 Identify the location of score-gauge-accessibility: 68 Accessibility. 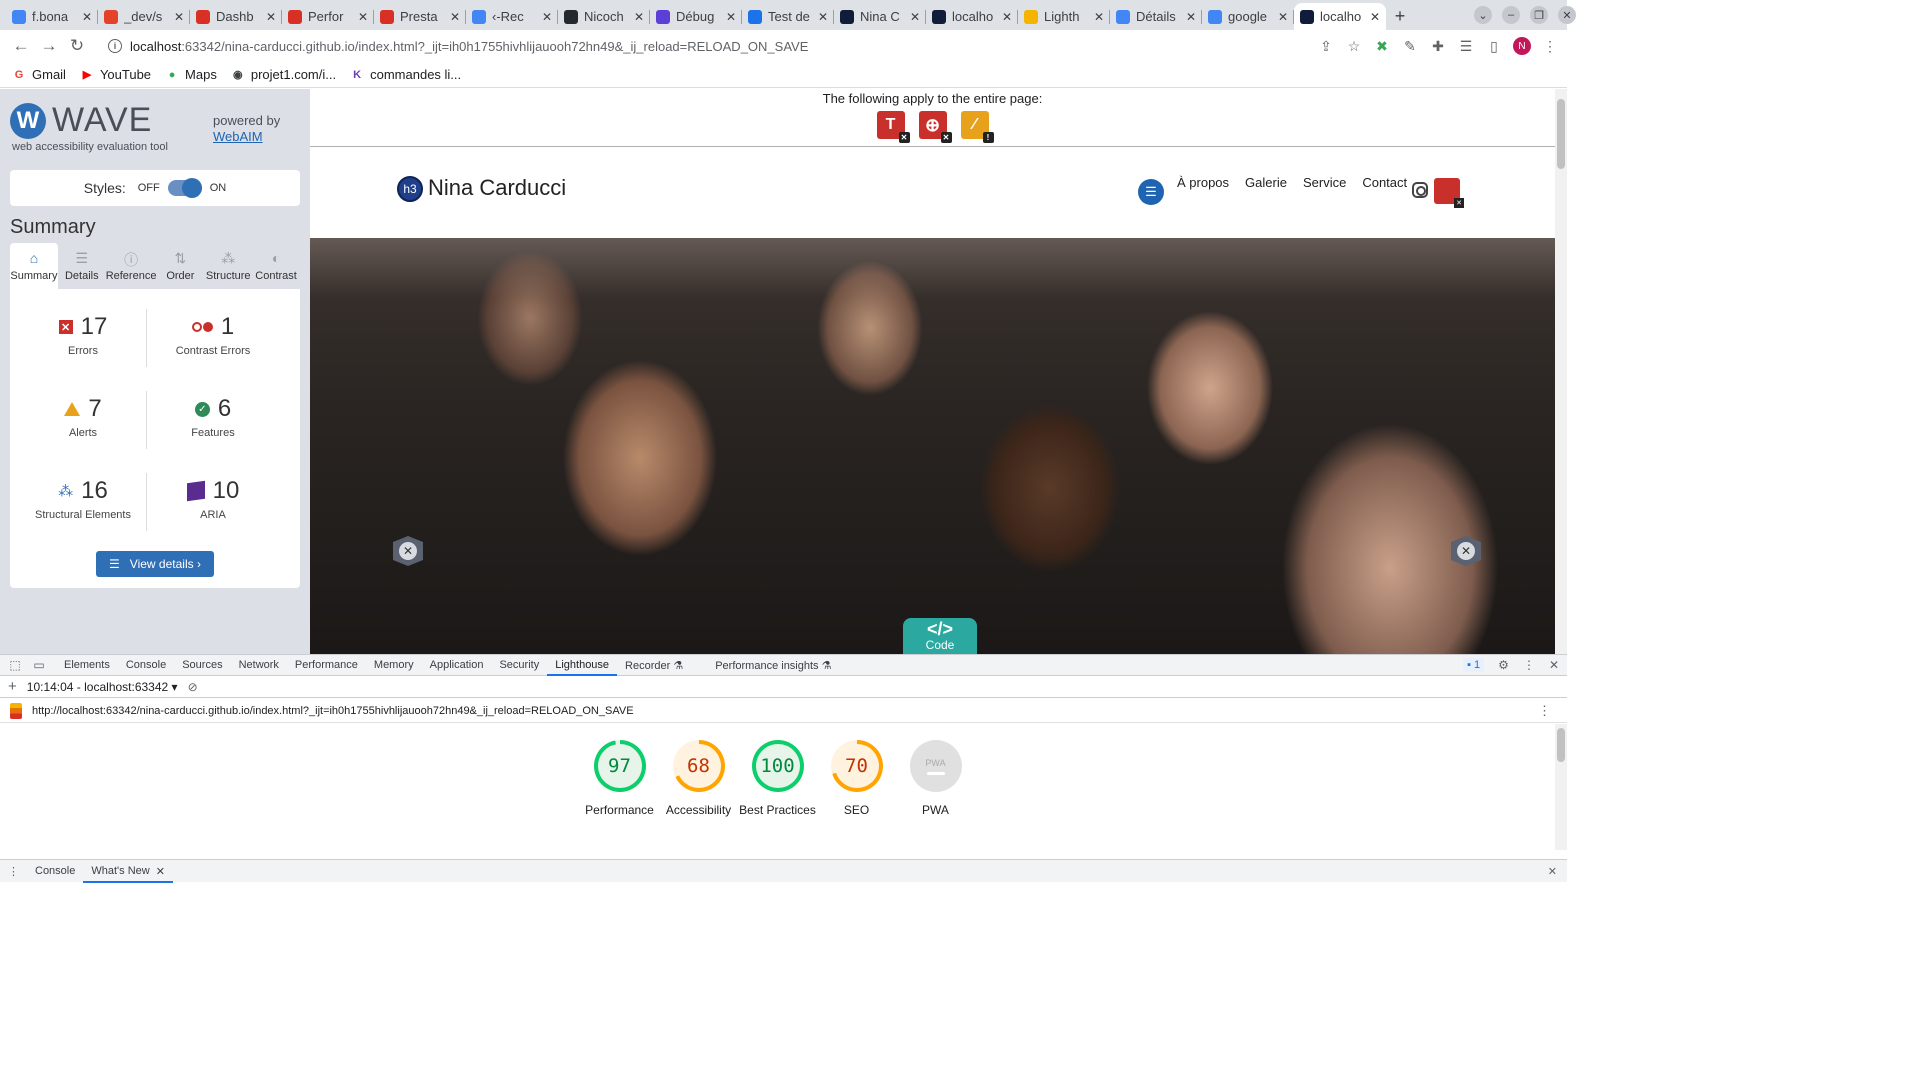
(698, 779).